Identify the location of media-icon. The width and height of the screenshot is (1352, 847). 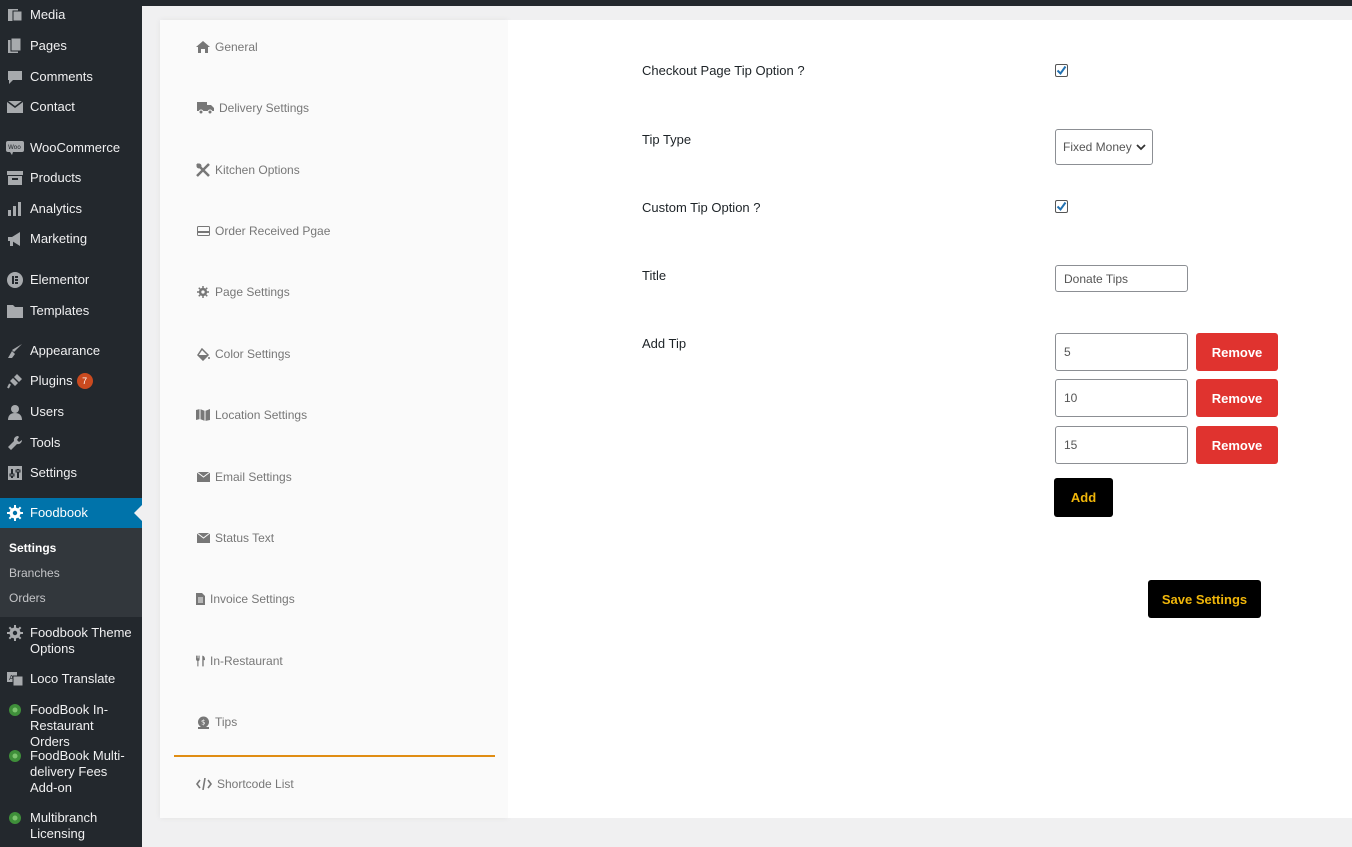
(15, 15).